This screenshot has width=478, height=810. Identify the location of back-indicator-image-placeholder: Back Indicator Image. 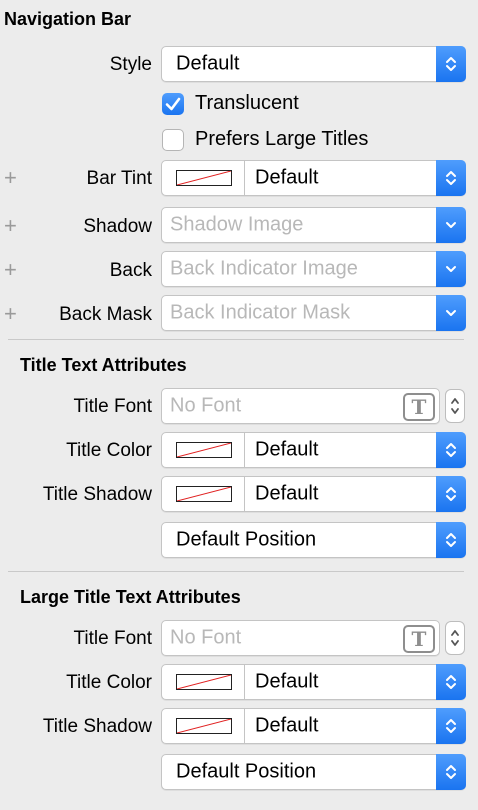
(264, 268).